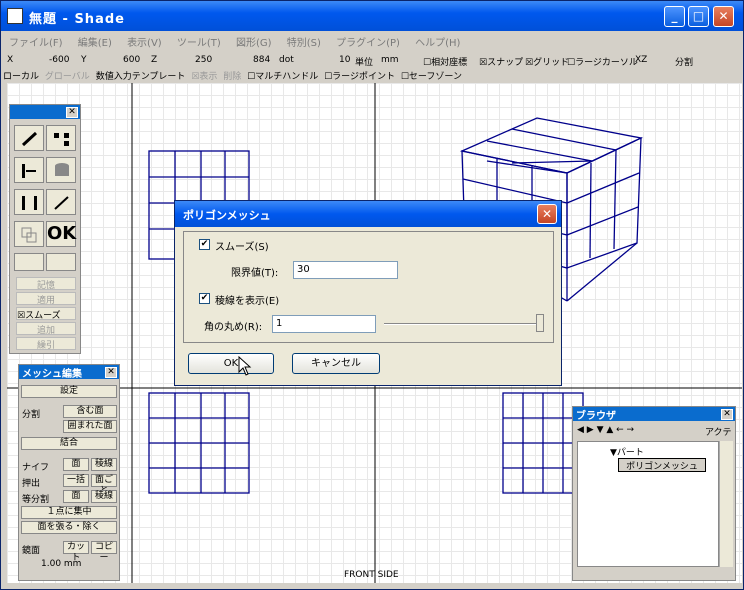  Describe the element at coordinates (232, 75) in the screenshot. I see `delete-button: 削除` at that location.